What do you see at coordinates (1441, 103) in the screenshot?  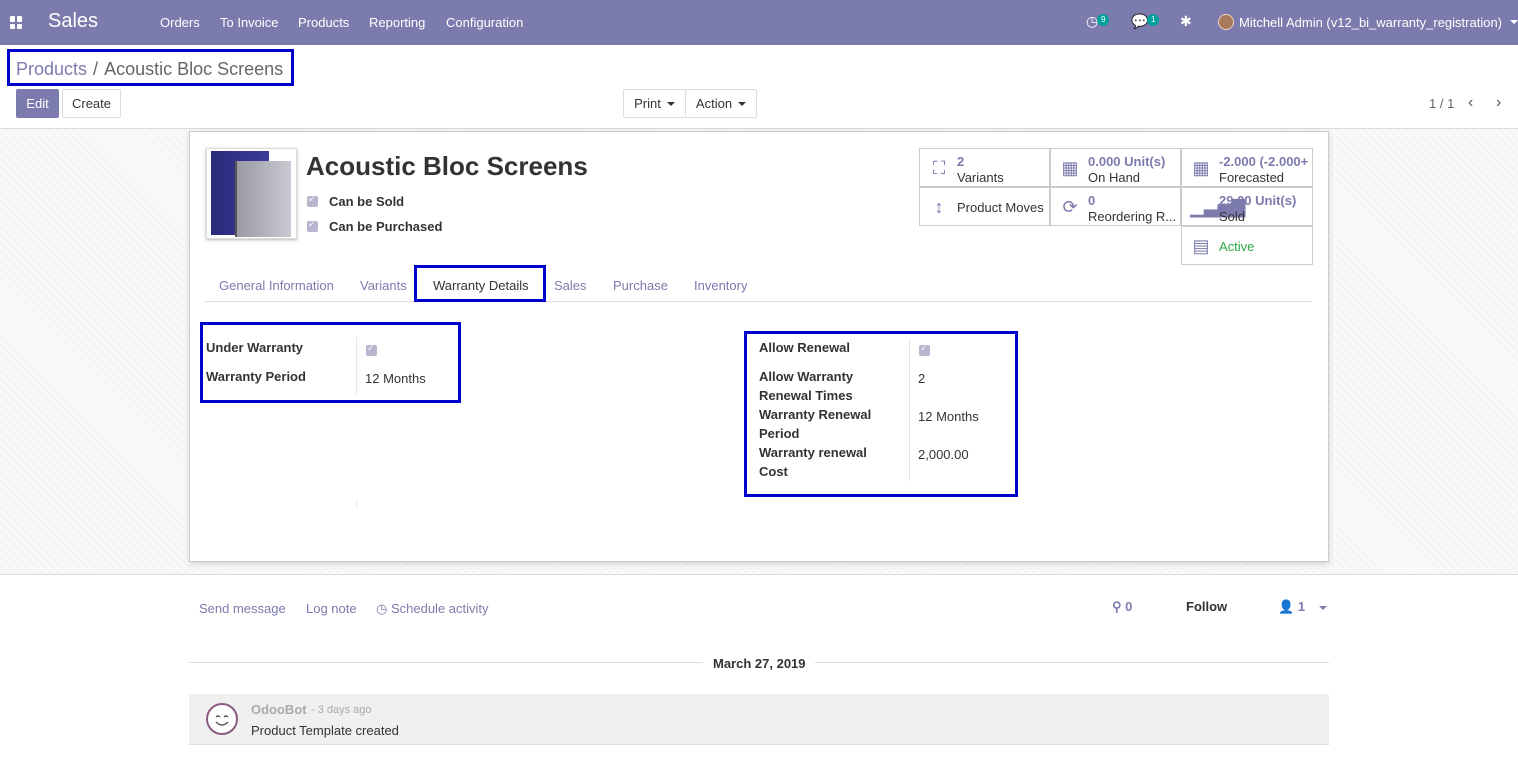 I see `pager-value: 1 / 1` at bounding box center [1441, 103].